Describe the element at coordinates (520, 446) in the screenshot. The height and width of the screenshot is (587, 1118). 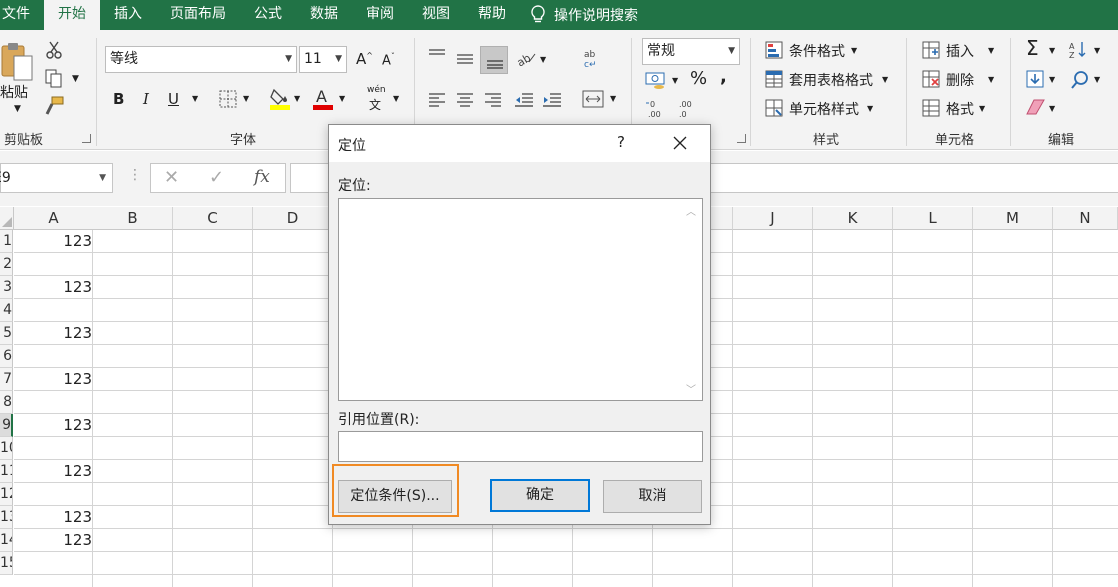
I see `reference-input` at that location.